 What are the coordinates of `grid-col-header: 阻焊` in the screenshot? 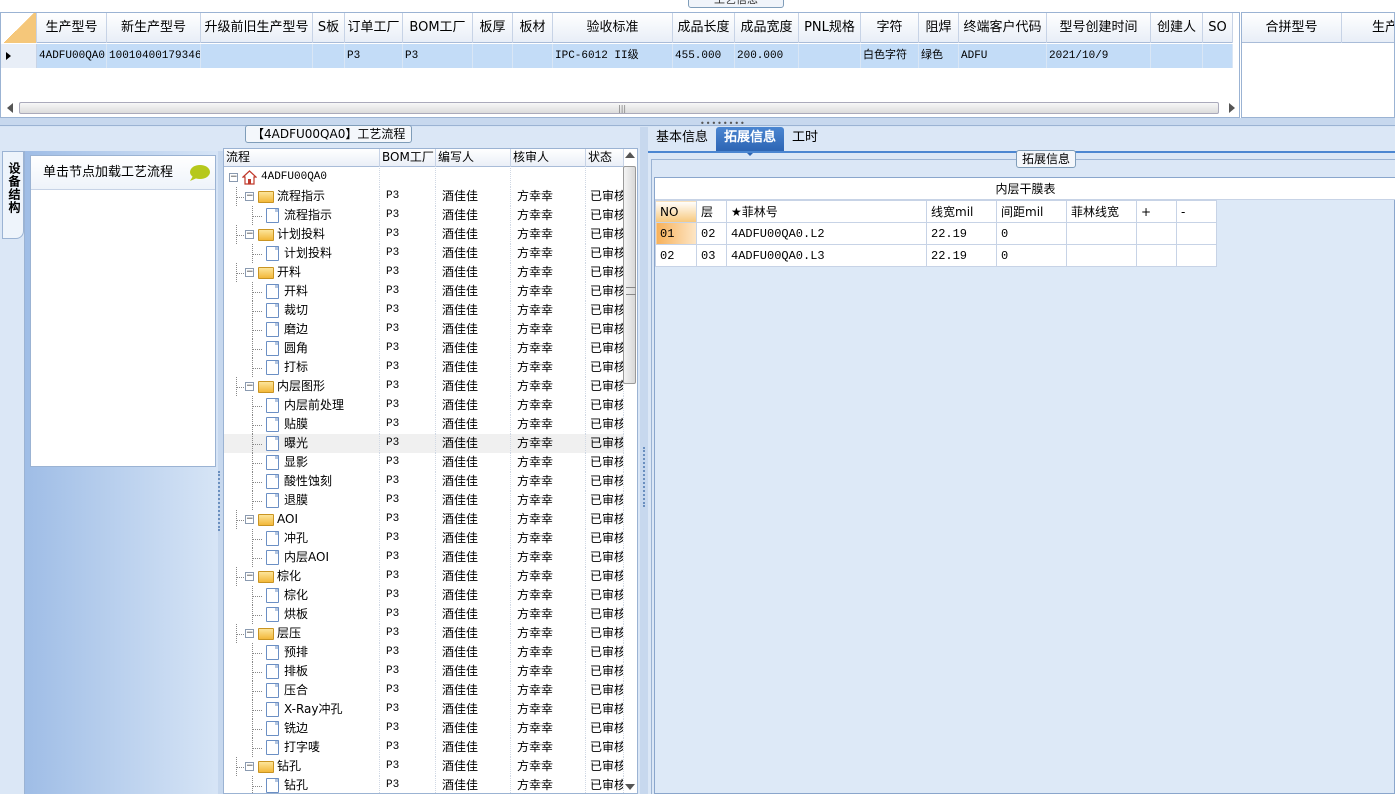 It's located at (939, 28).